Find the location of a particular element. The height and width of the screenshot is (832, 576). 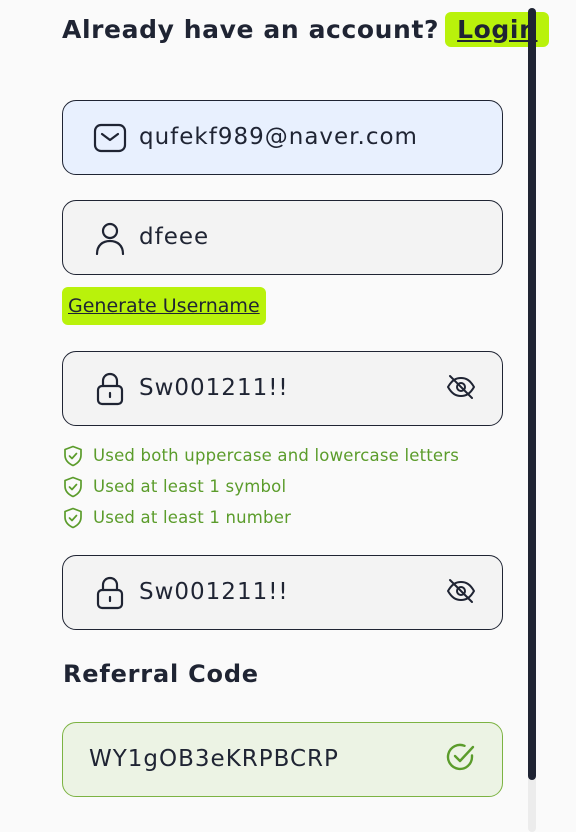

check-circle-icon is located at coordinates (460, 757).